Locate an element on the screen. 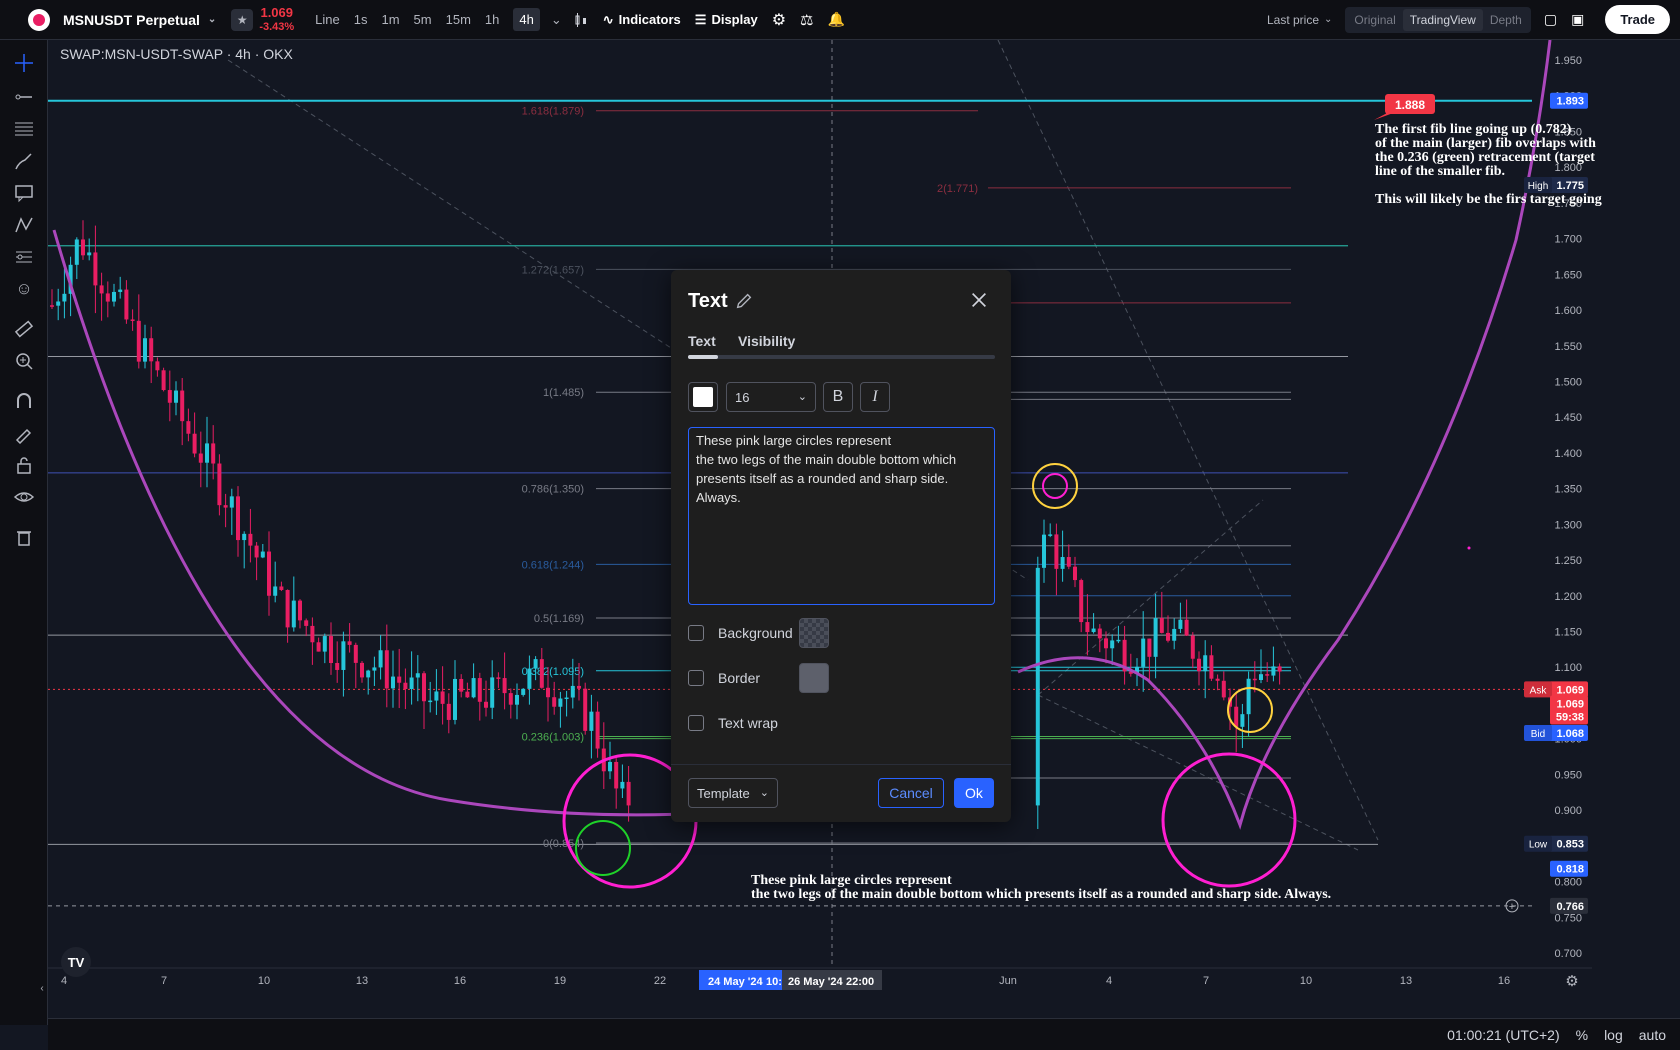  crosshair-icon is located at coordinates (24, 63).